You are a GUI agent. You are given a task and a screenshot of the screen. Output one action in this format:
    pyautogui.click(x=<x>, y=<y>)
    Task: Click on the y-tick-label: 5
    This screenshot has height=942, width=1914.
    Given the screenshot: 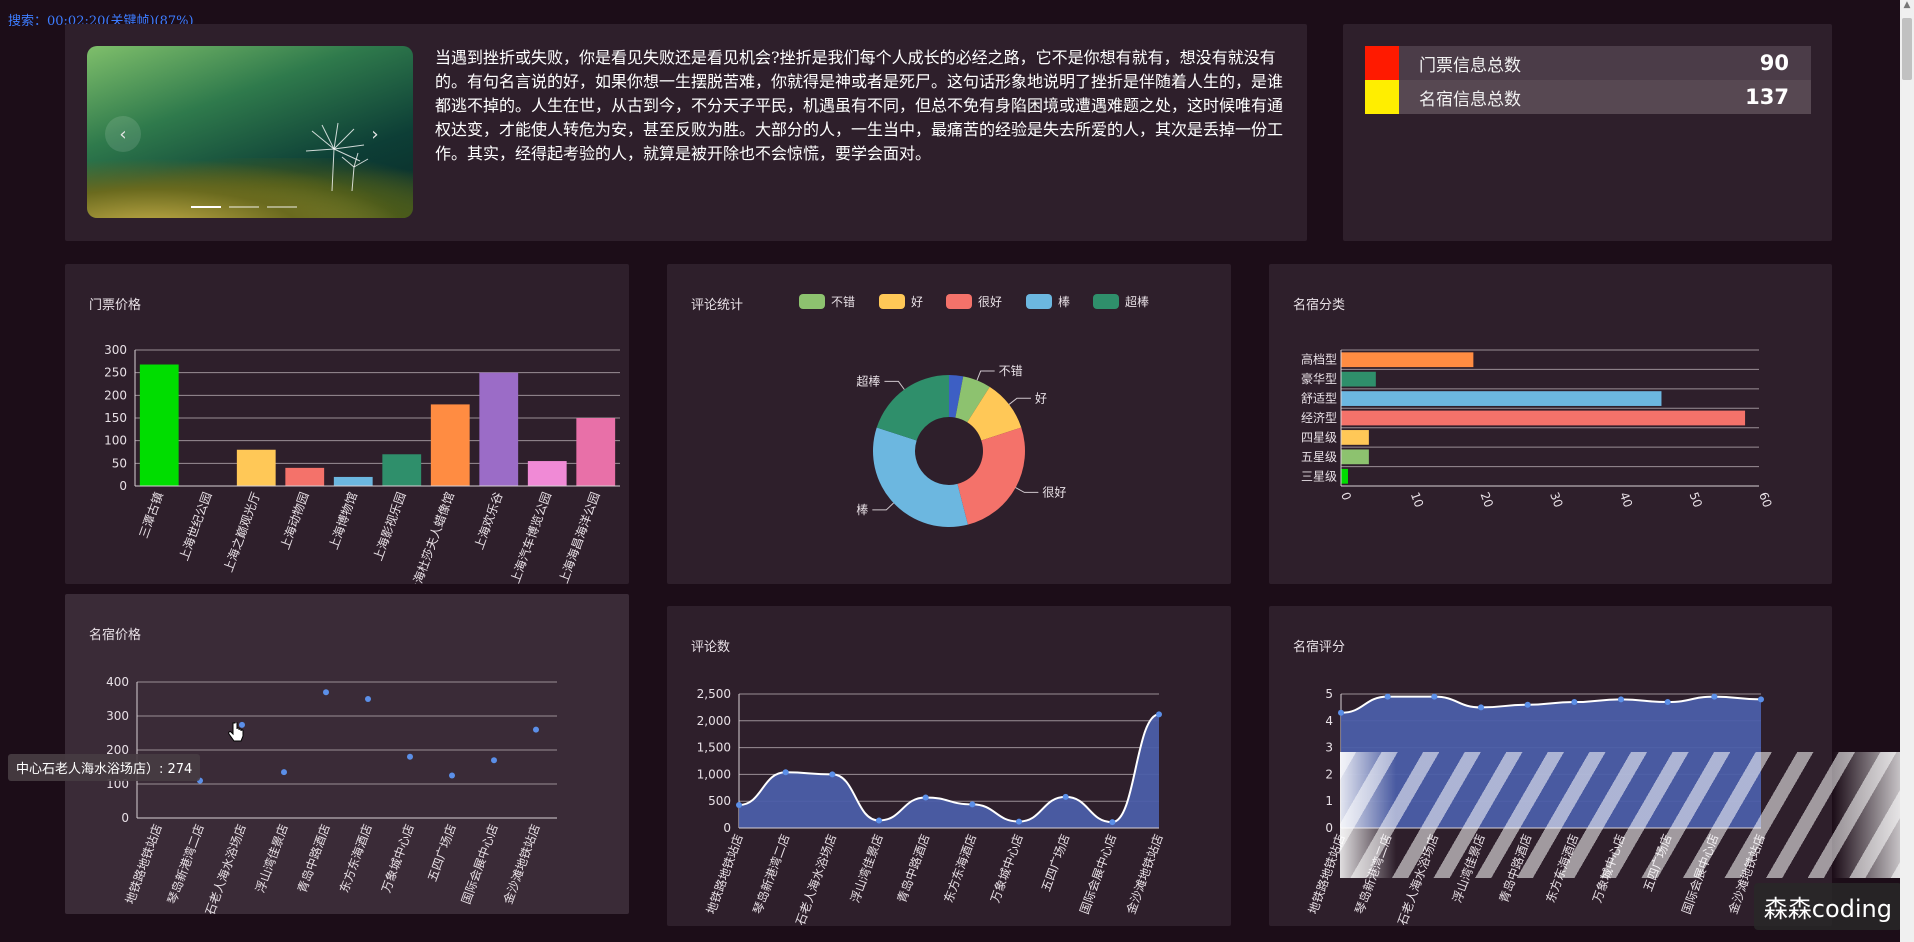 What is the action you would take?
    pyautogui.click(x=1329, y=694)
    